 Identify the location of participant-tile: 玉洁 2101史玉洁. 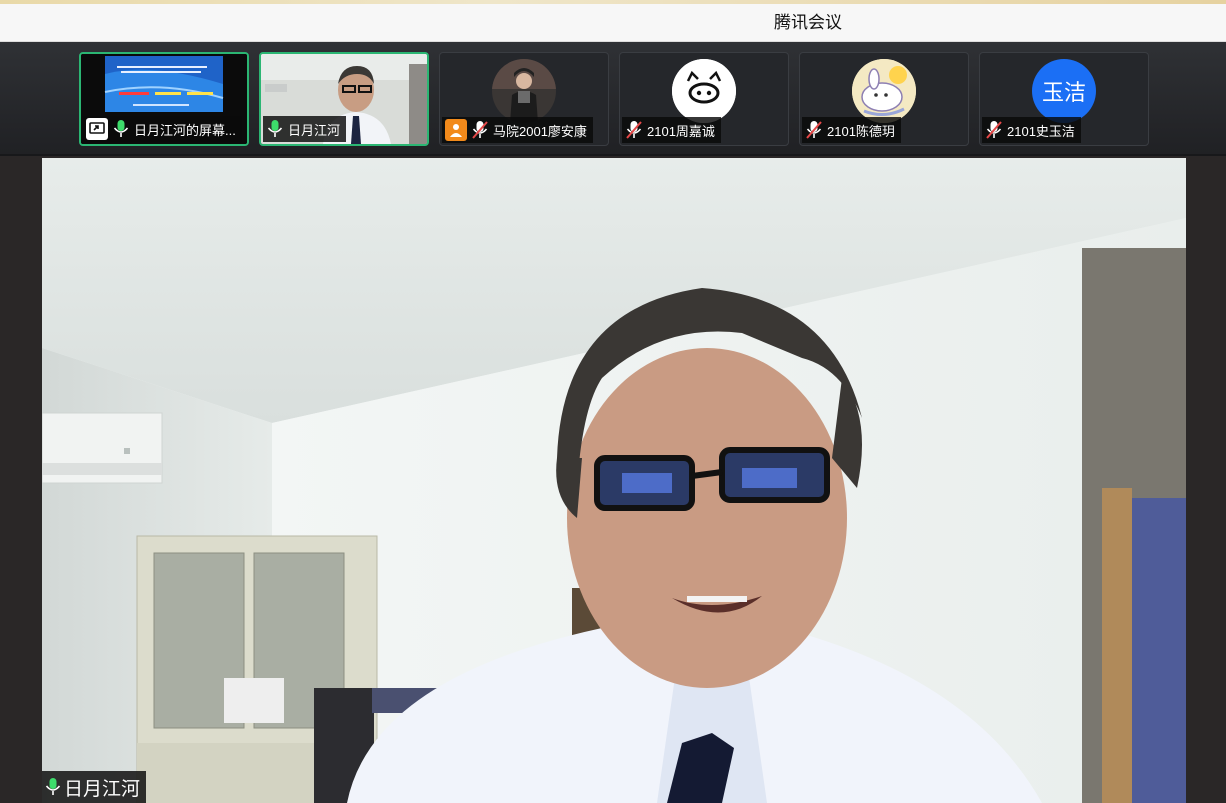
(1064, 99).